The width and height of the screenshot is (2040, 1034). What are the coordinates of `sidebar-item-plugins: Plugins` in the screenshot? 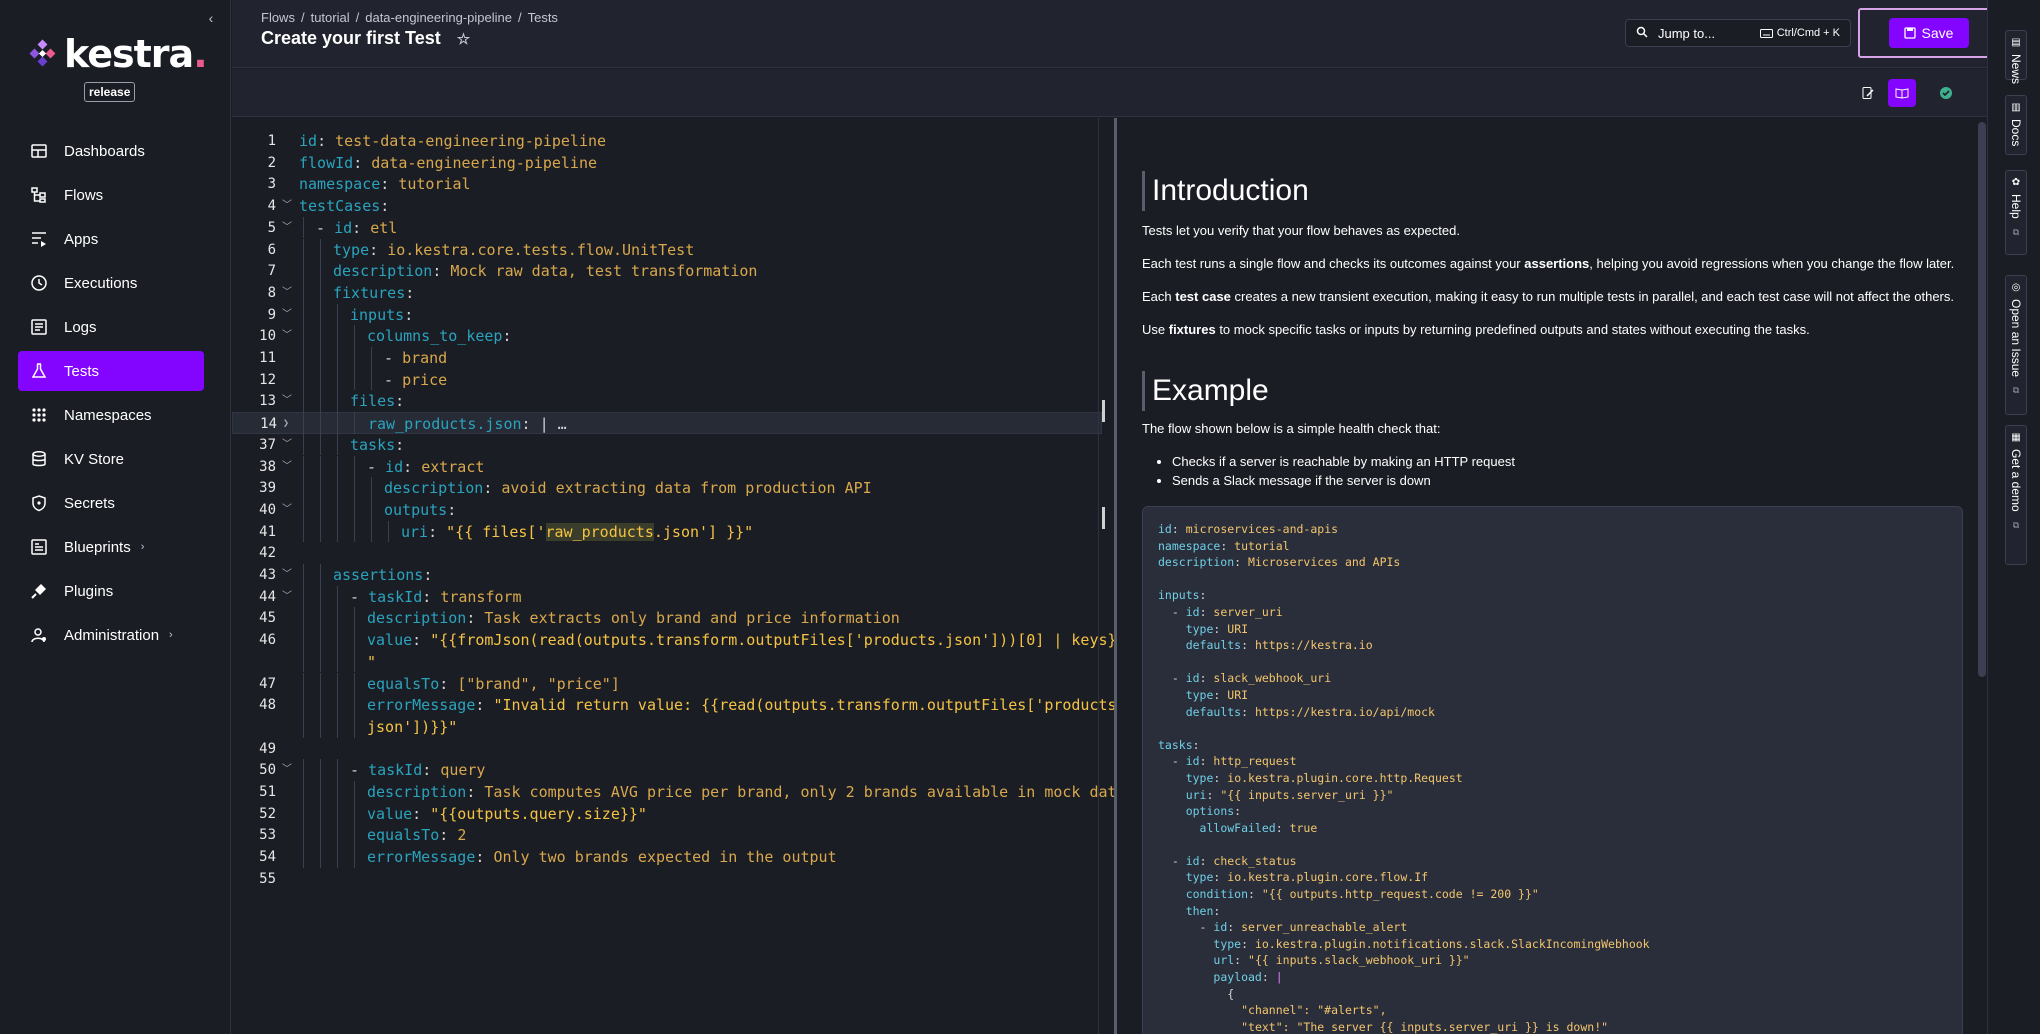 It's located at (111, 591).